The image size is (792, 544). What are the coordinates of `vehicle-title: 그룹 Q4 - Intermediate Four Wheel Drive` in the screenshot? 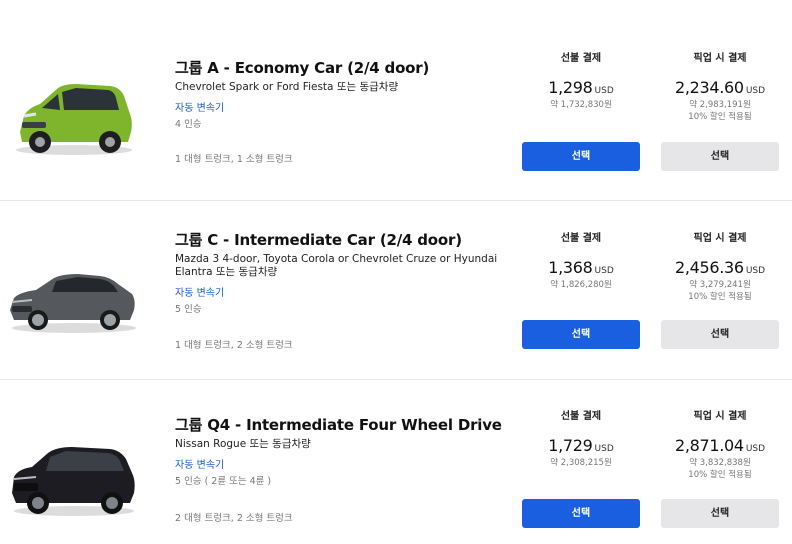 It's located at (338, 425).